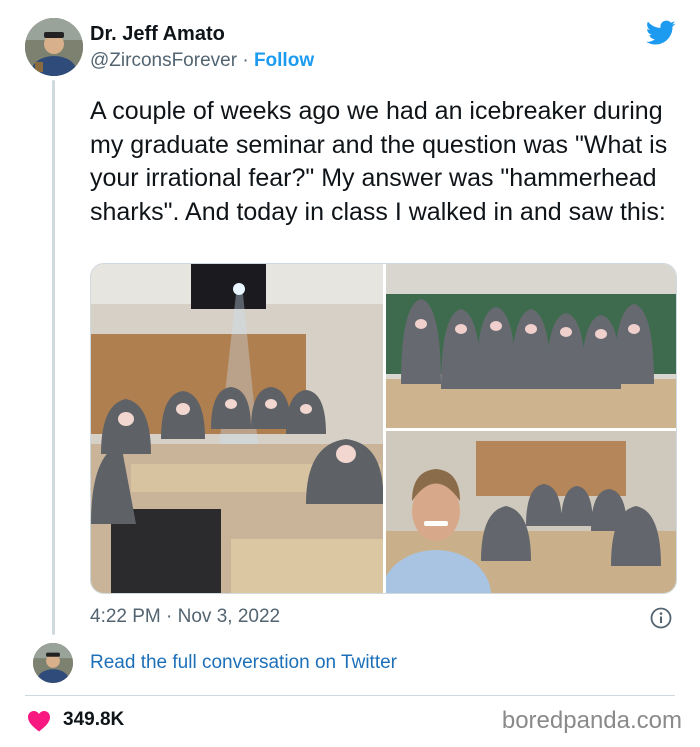 The image size is (700, 747). I want to click on follow-button: Follow, so click(284, 60).